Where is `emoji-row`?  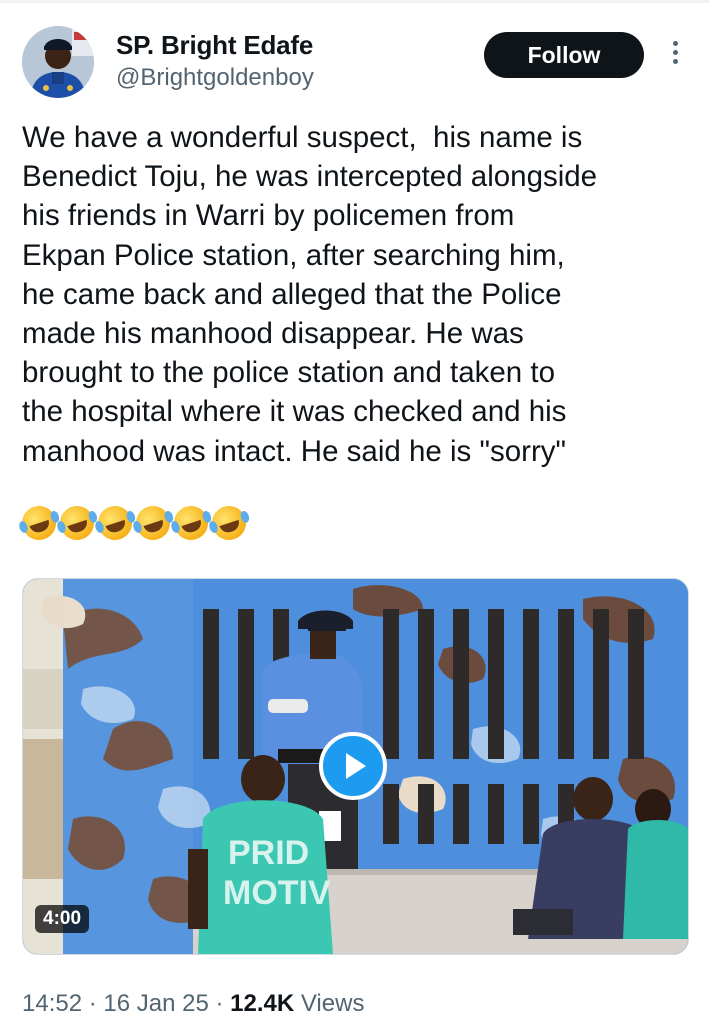 emoji-row is located at coordinates (134, 523).